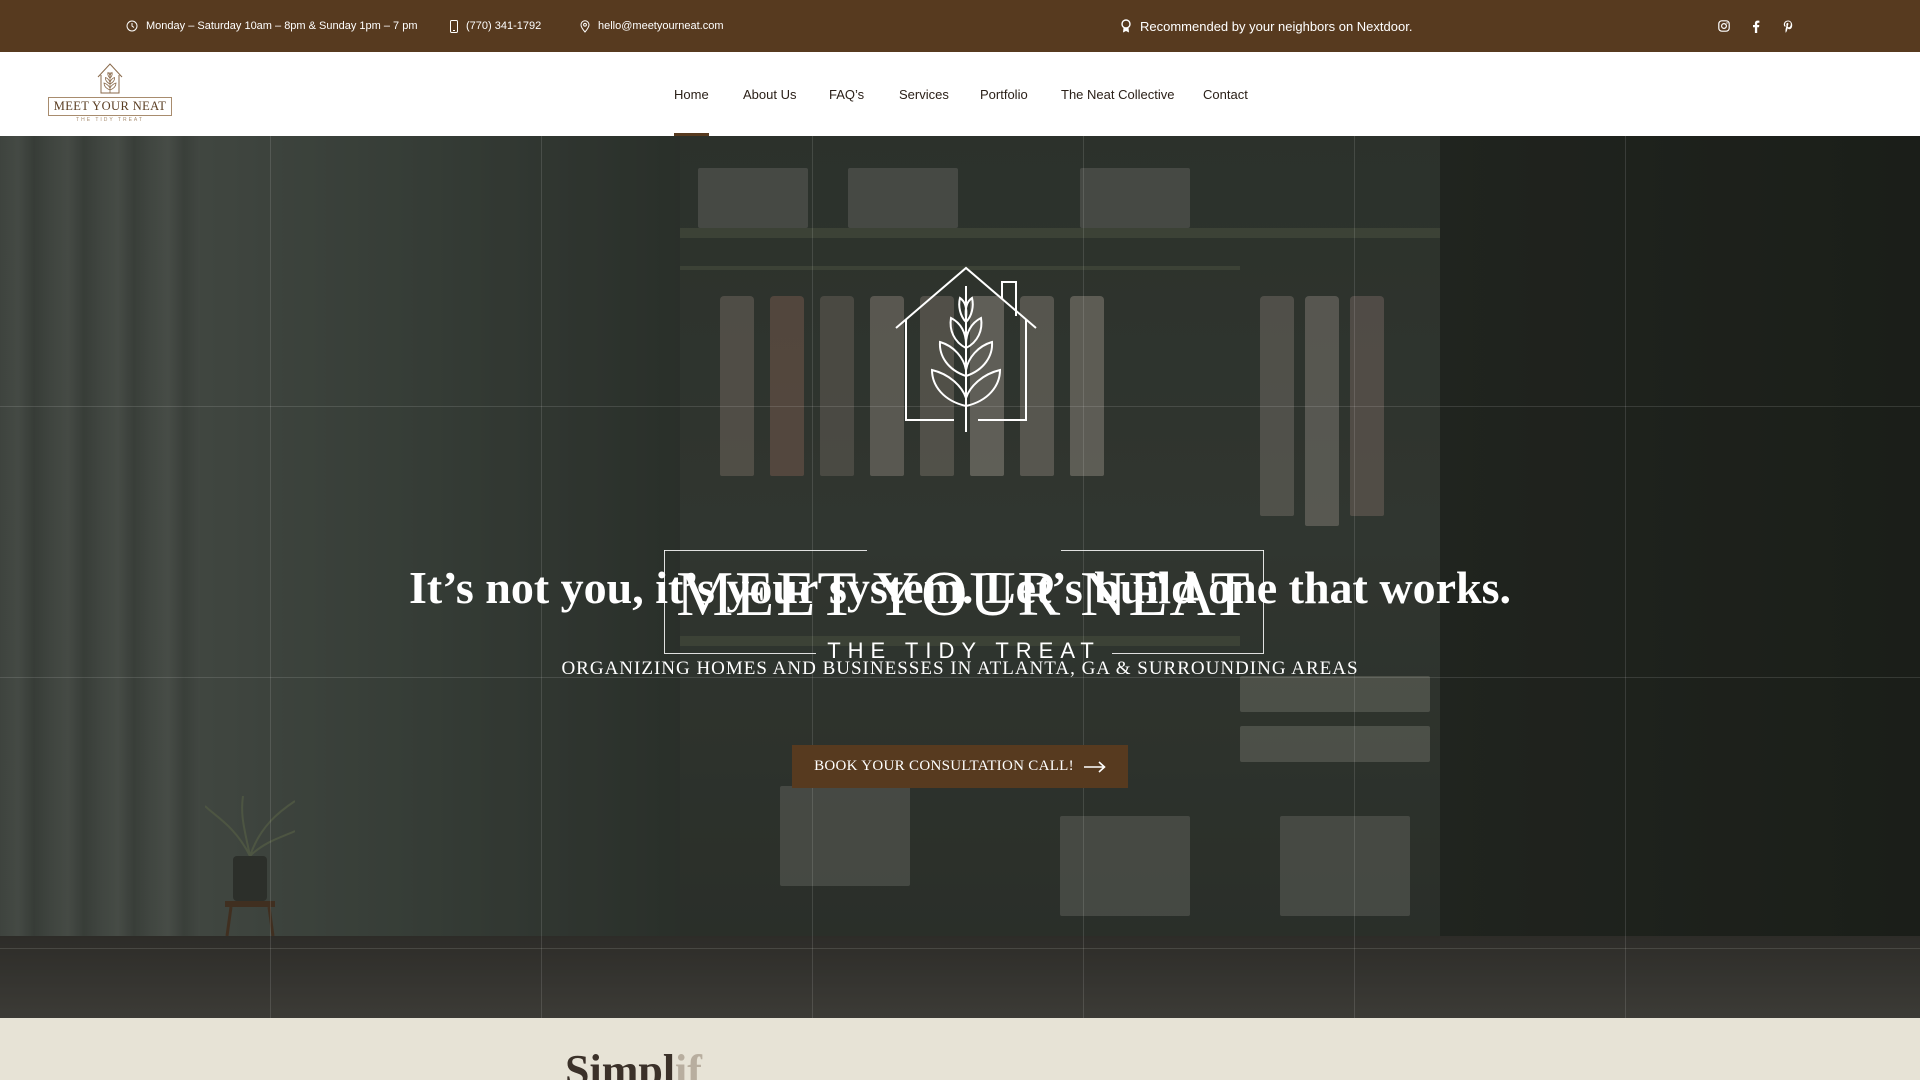 This screenshot has width=1920, height=1080. What do you see at coordinates (661, 26) in the screenshot?
I see `email-text: hello@meetyourneat.com` at bounding box center [661, 26].